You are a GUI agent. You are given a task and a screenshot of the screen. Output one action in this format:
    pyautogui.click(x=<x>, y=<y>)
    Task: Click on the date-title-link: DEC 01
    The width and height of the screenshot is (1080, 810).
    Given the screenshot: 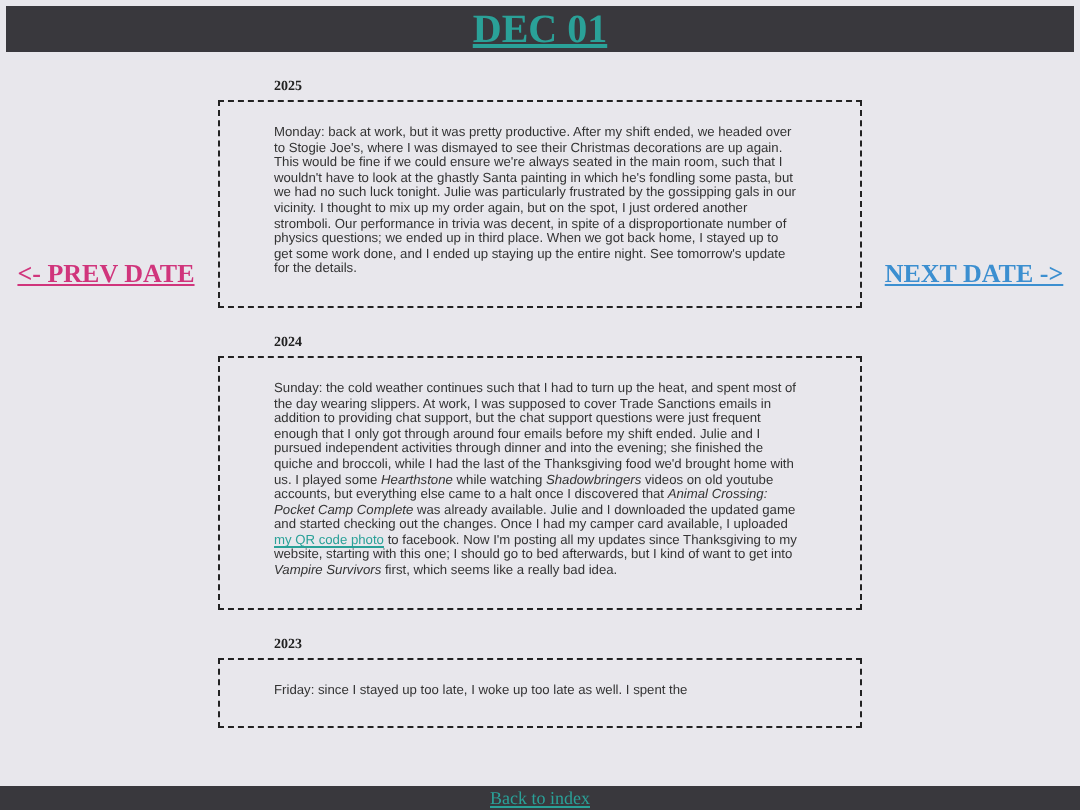 What is the action you would take?
    pyautogui.click(x=540, y=29)
    